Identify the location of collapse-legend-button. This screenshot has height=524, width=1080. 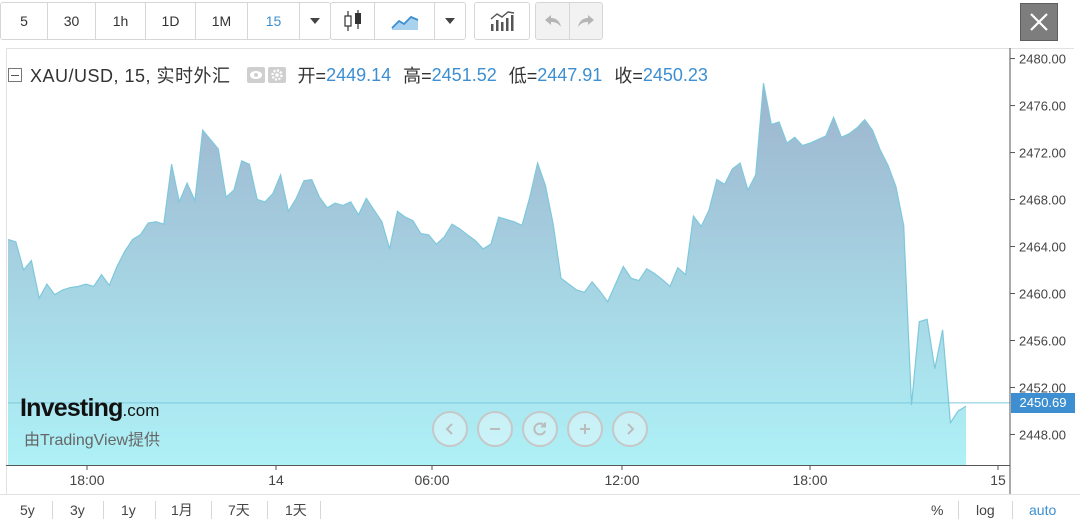
(15, 75).